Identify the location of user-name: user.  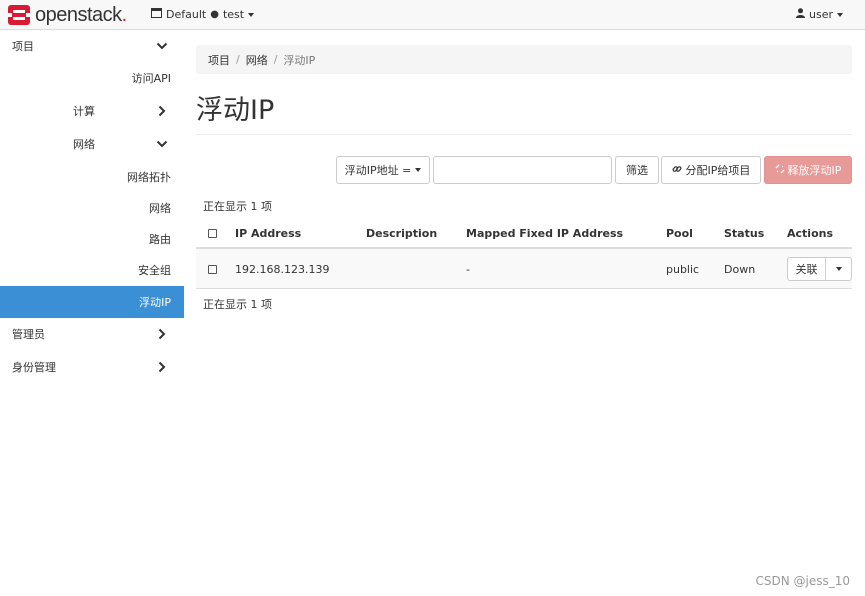
(821, 14).